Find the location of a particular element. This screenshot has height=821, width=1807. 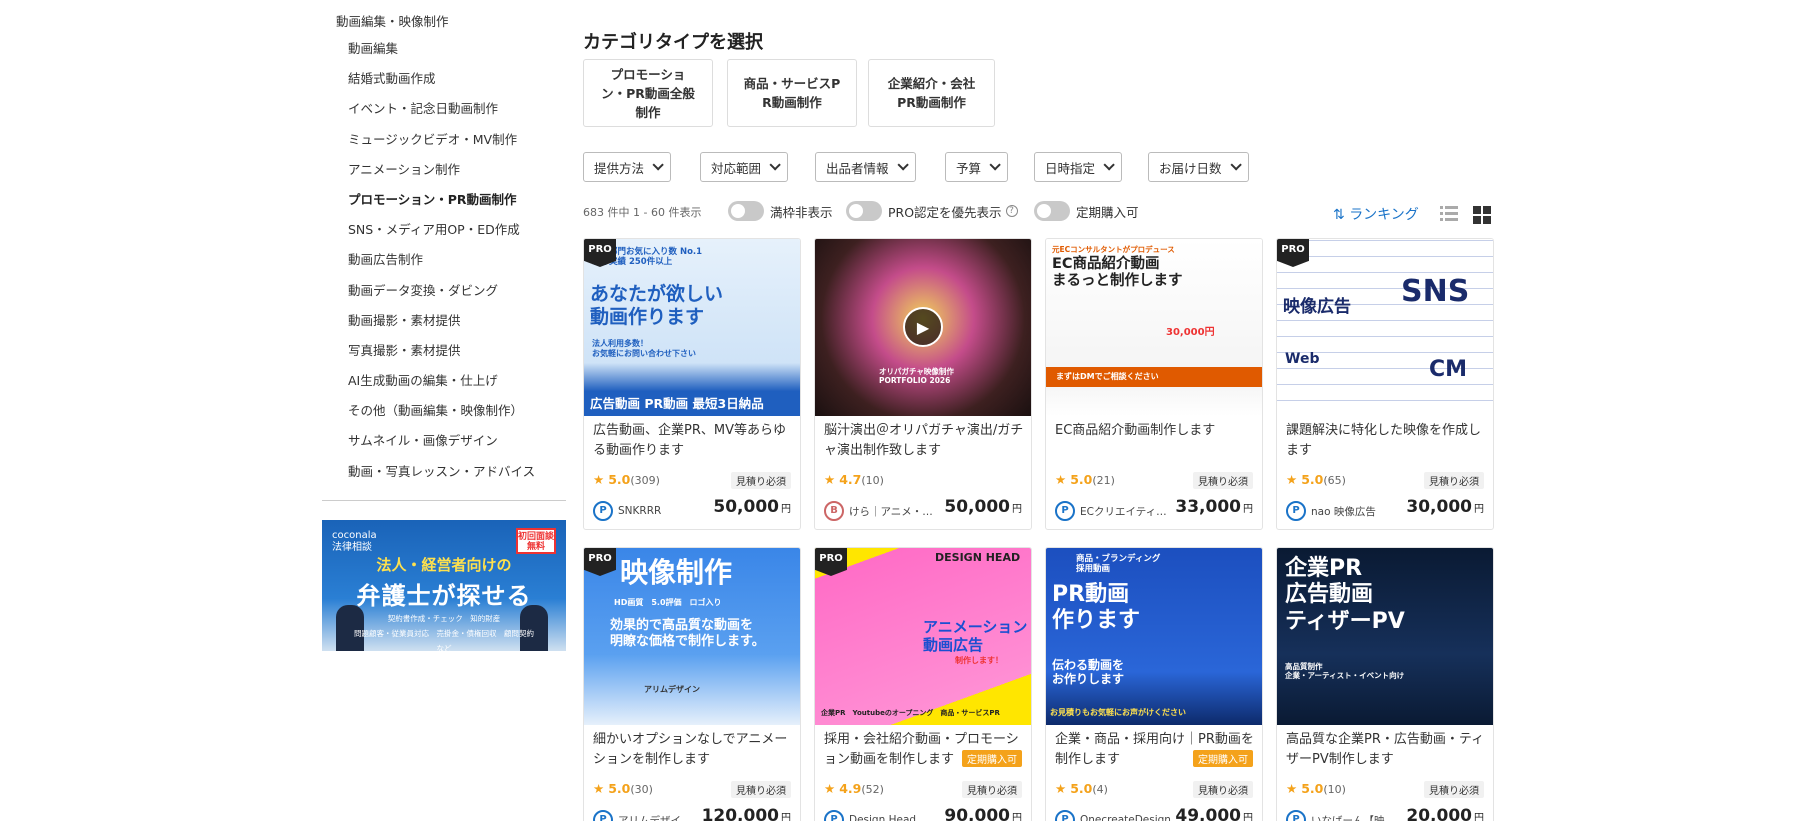

service-rating: ★ 5.0(4) is located at coordinates (1081, 788).